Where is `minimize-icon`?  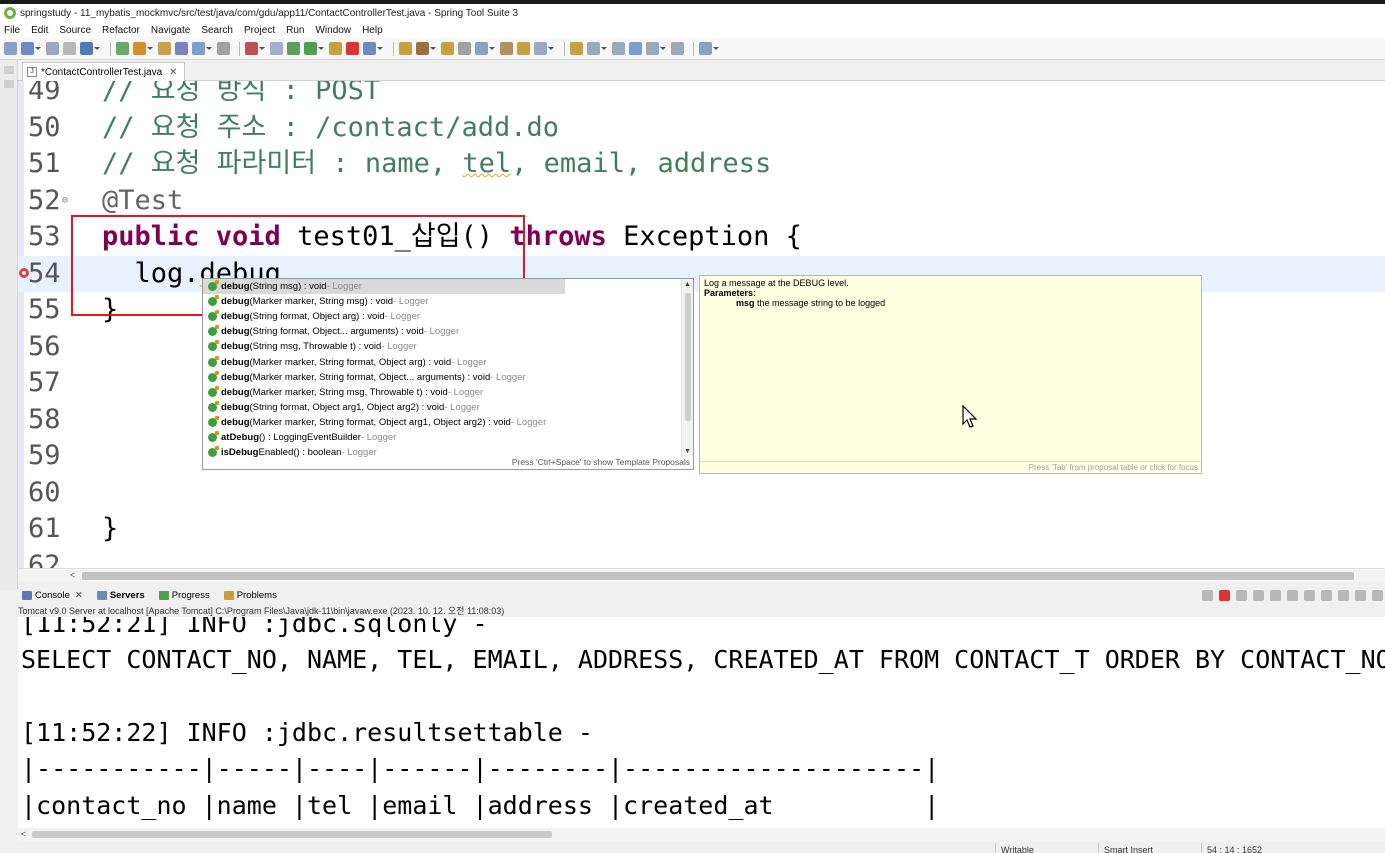
minimize-icon is located at coordinates (1377, 595).